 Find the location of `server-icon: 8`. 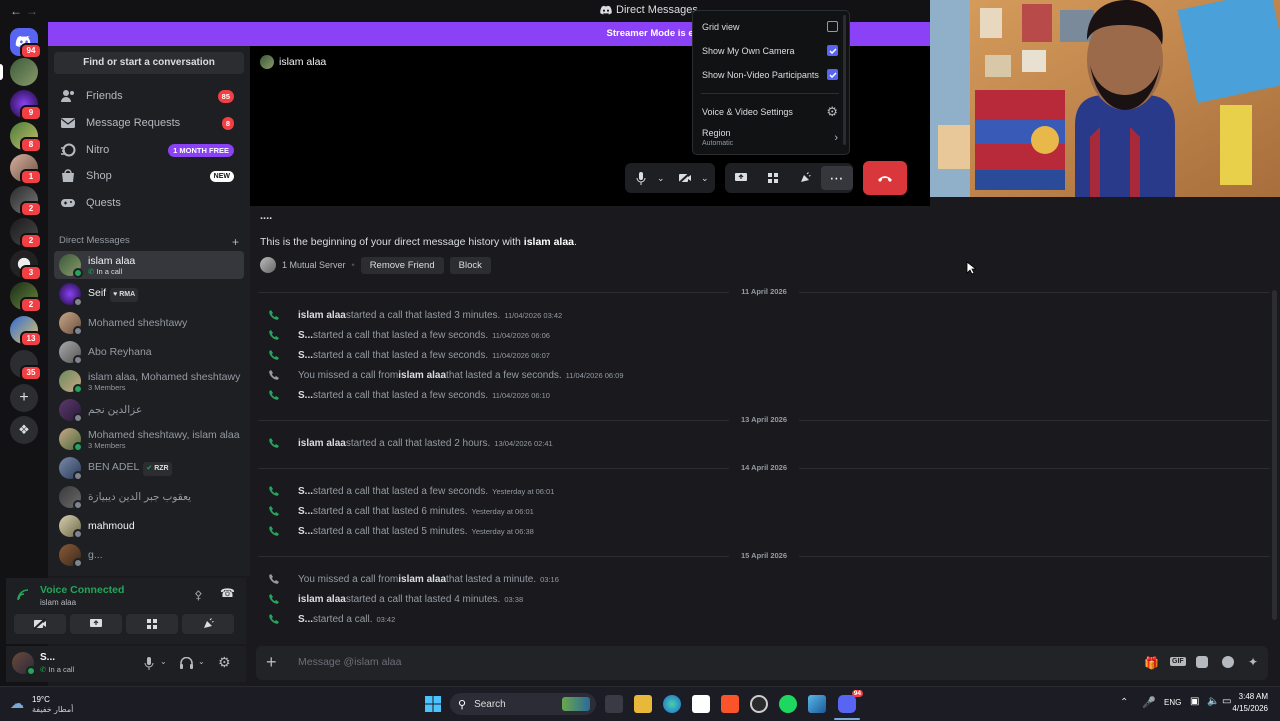

server-icon: 8 is located at coordinates (26, 137).